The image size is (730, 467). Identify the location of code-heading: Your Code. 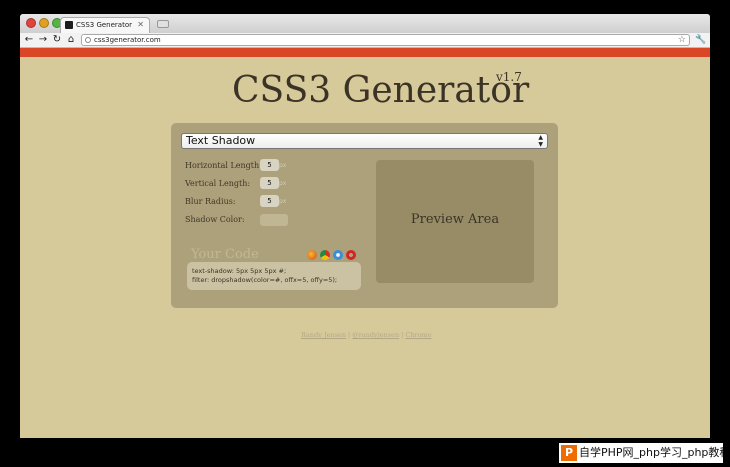
(225, 254).